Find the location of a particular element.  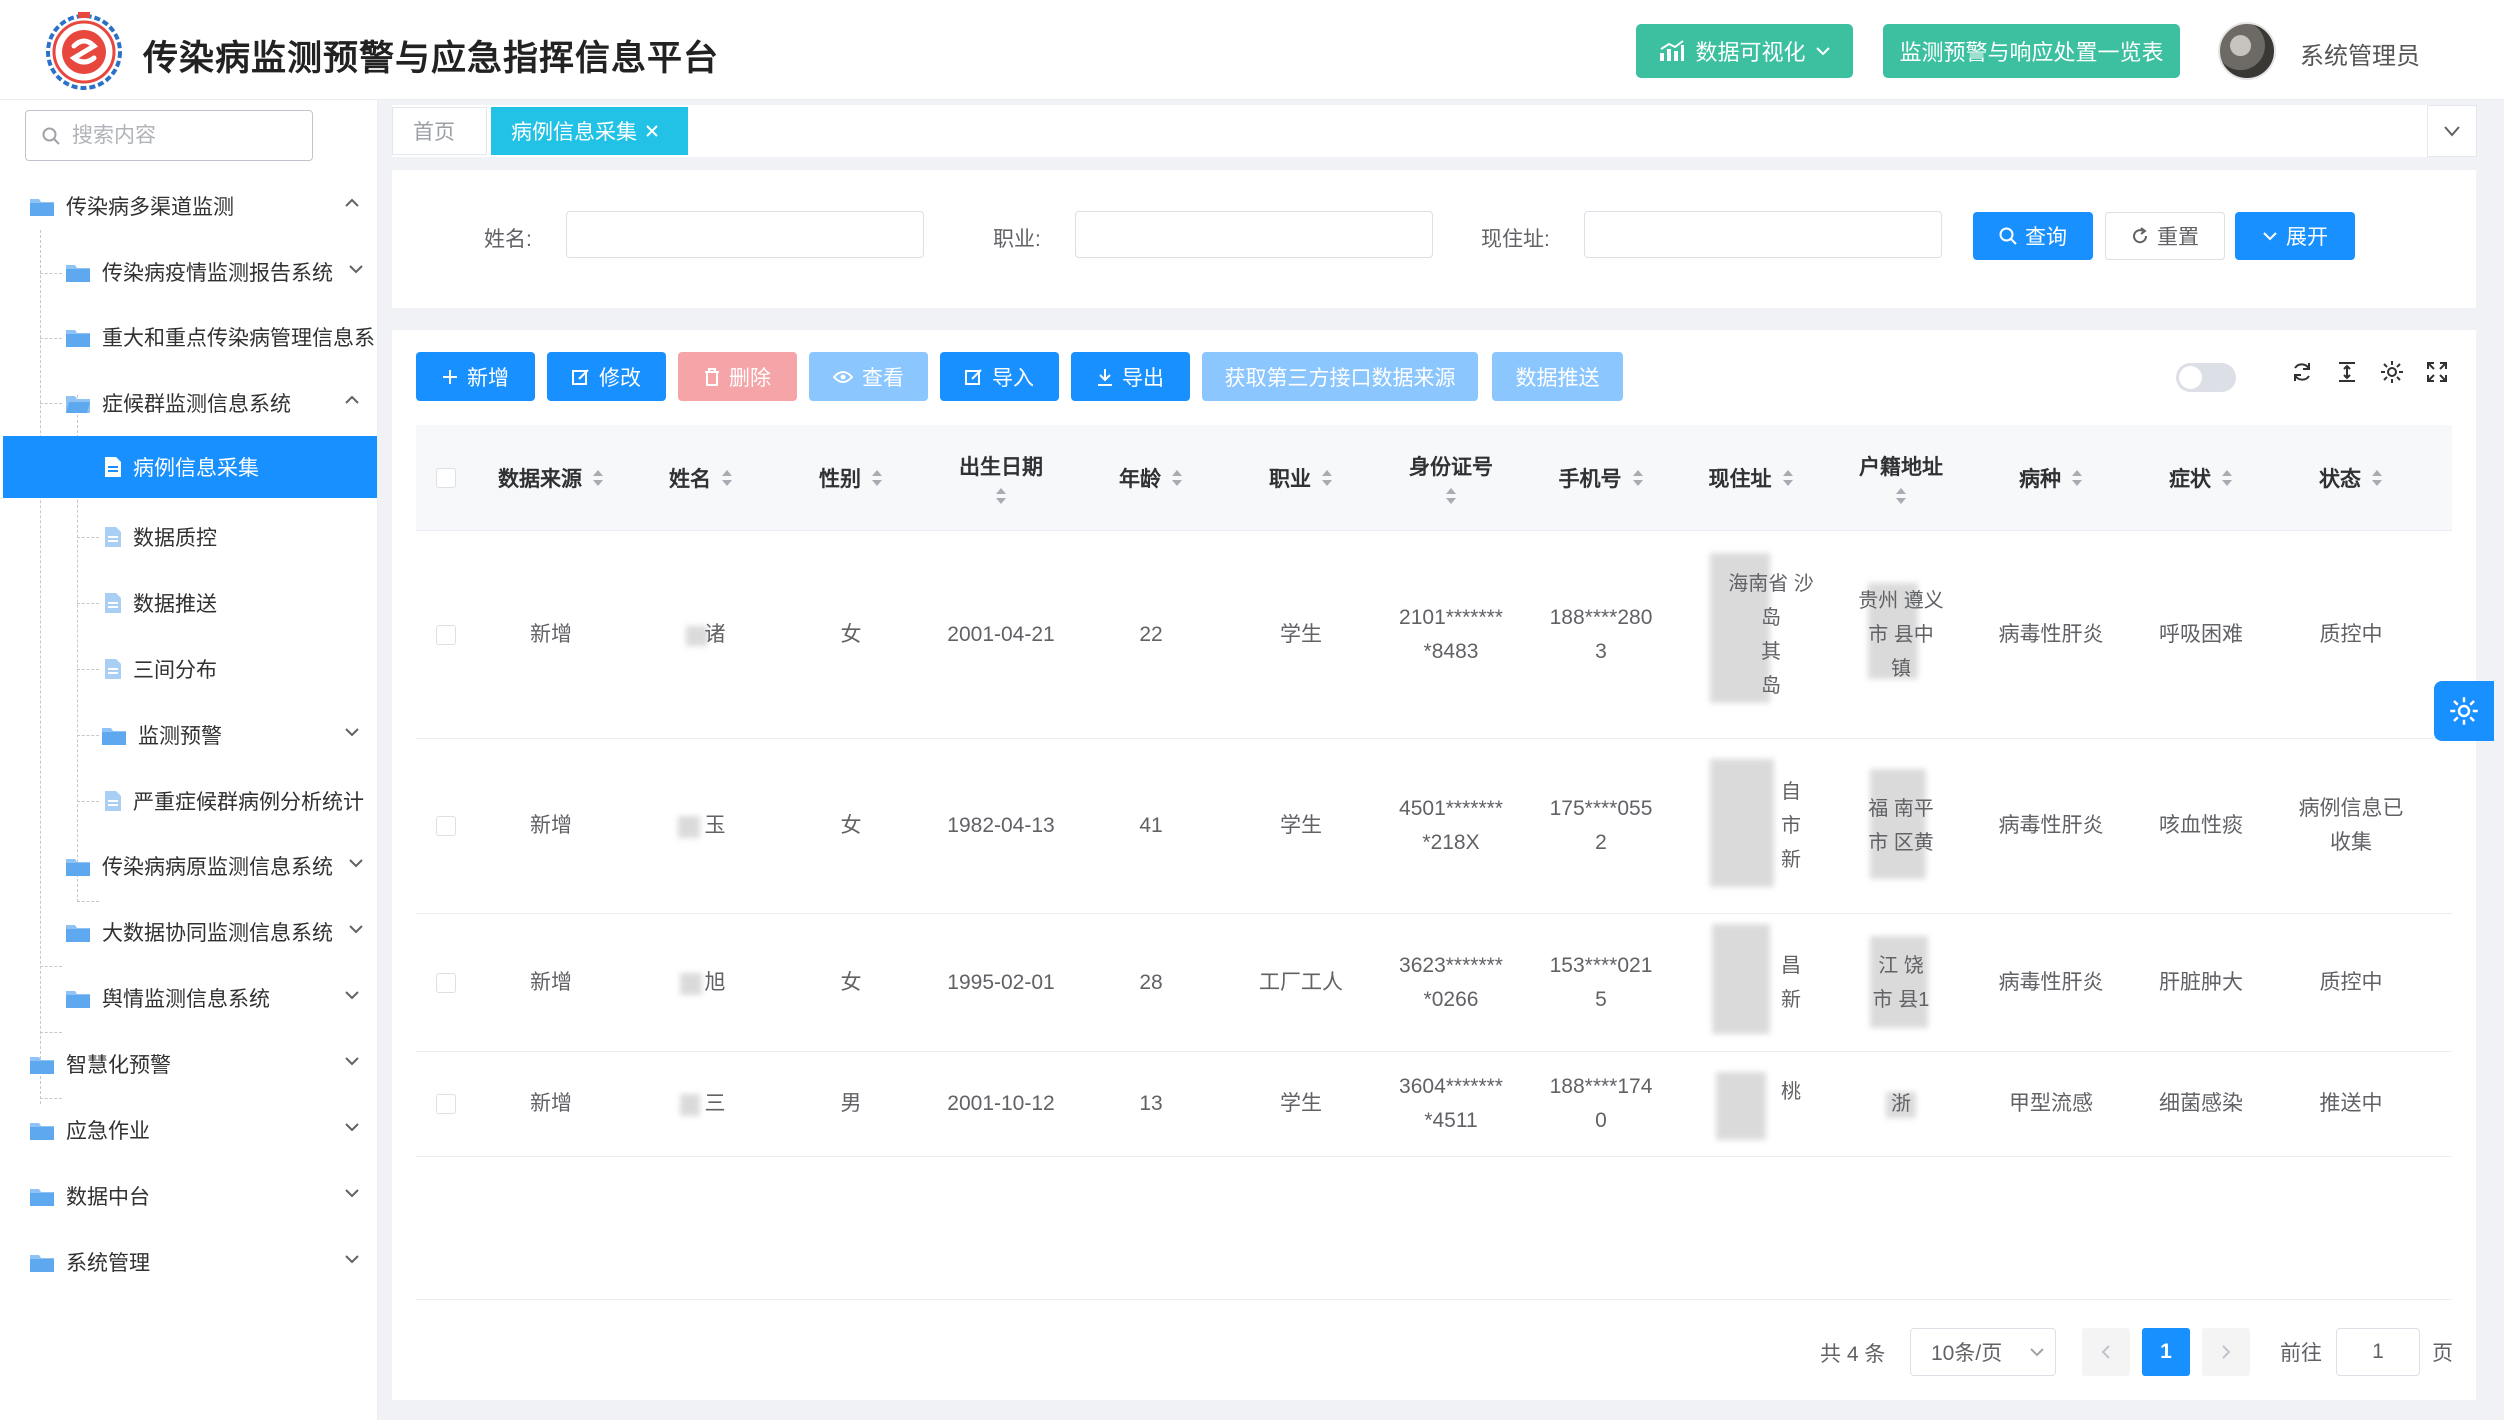

select-all-checkbox is located at coordinates (446, 478).